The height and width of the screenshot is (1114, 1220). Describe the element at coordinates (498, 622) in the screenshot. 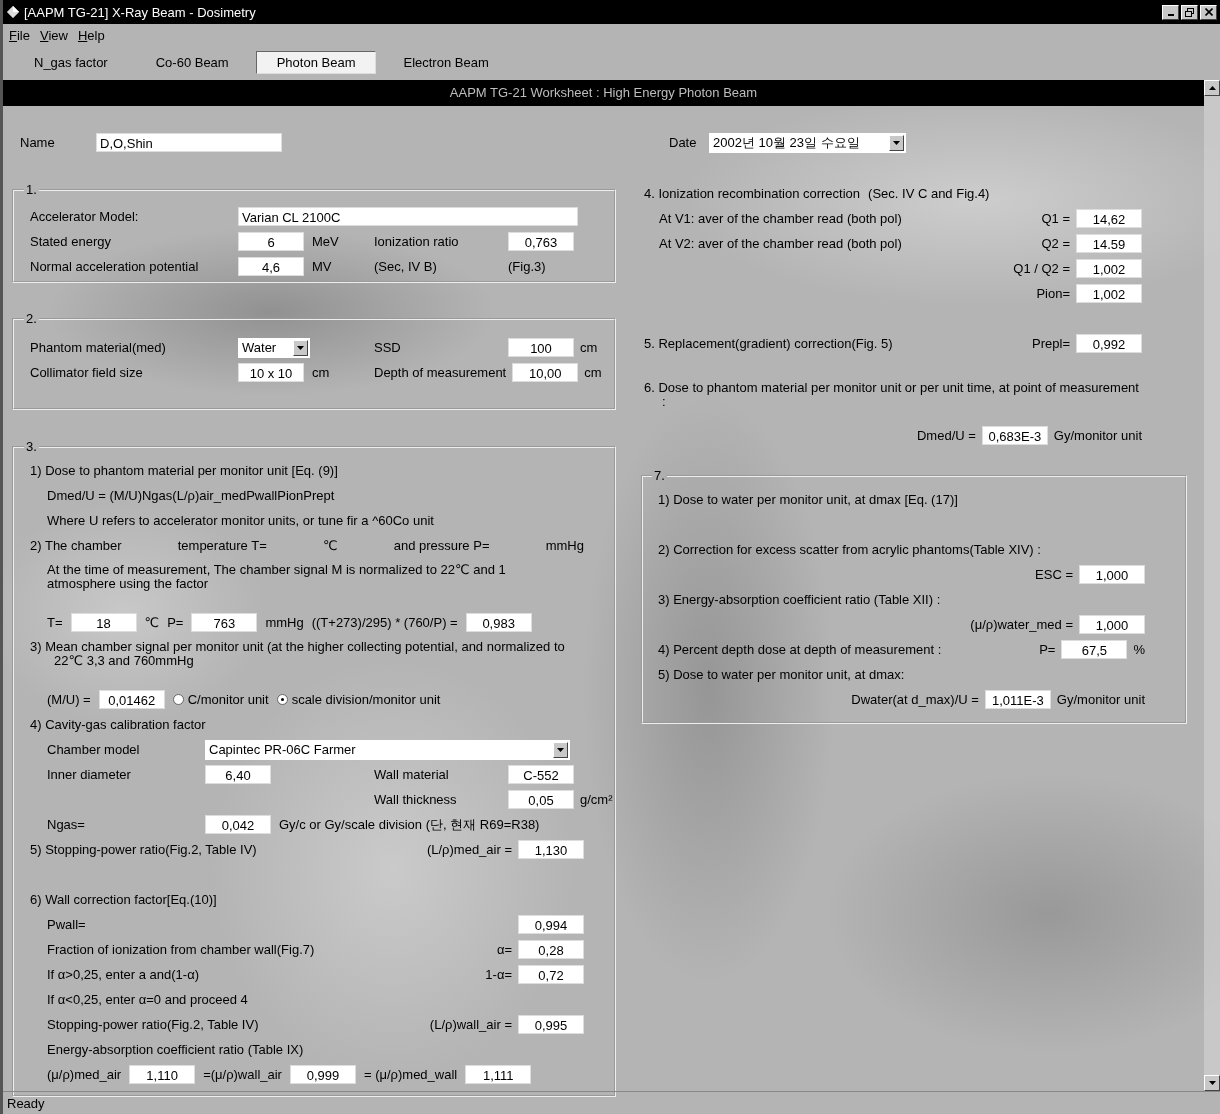

I see `input-field: 0,983` at that location.